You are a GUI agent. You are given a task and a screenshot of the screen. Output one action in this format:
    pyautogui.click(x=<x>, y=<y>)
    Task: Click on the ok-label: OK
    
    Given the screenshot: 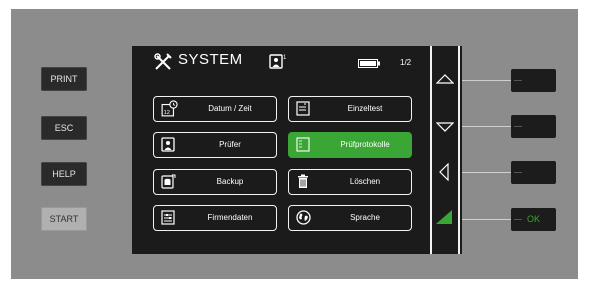 What is the action you would take?
    pyautogui.click(x=533, y=219)
    